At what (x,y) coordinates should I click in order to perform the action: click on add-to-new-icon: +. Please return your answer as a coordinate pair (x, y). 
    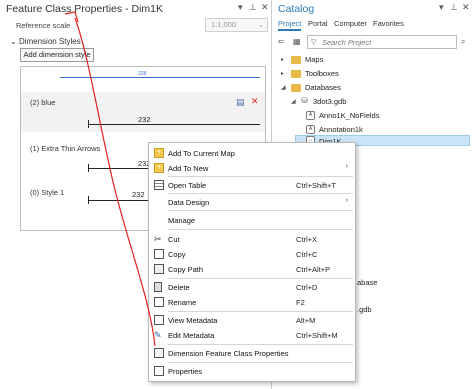
    Looking at the image, I should click on (159, 168).